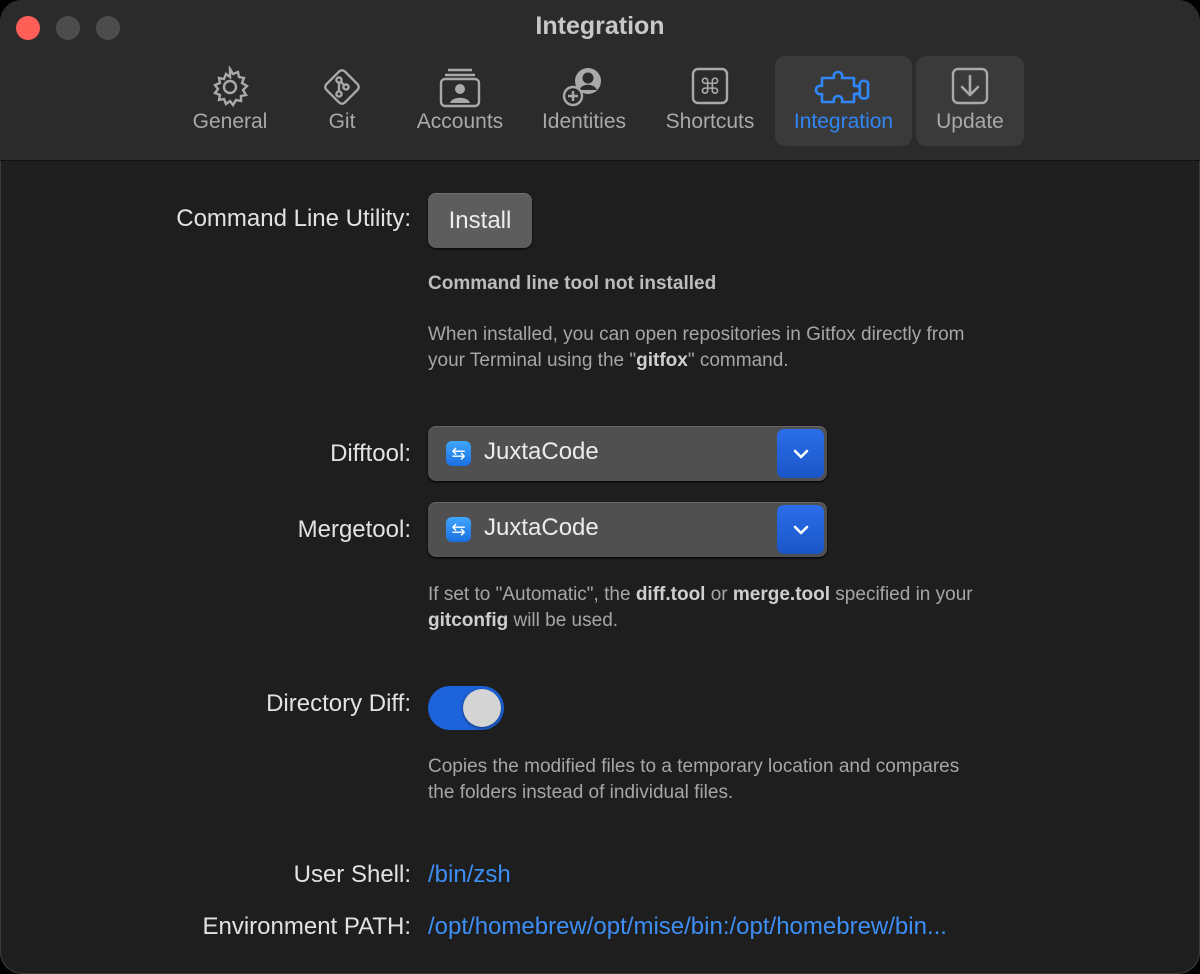 The width and height of the screenshot is (1200, 974). What do you see at coordinates (670, 594) in the screenshot?
I see `note-diff-tool: diff.tool` at bounding box center [670, 594].